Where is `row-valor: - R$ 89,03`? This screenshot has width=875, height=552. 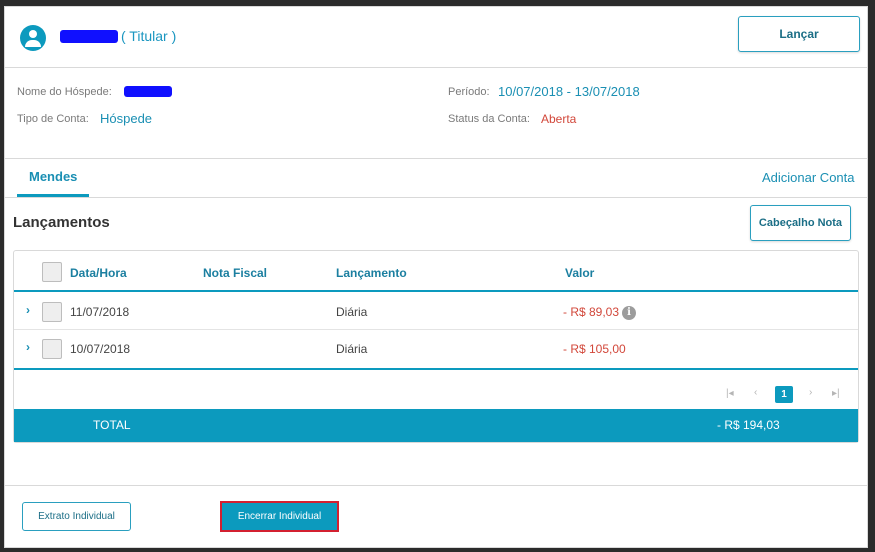 row-valor: - R$ 89,03 is located at coordinates (591, 312).